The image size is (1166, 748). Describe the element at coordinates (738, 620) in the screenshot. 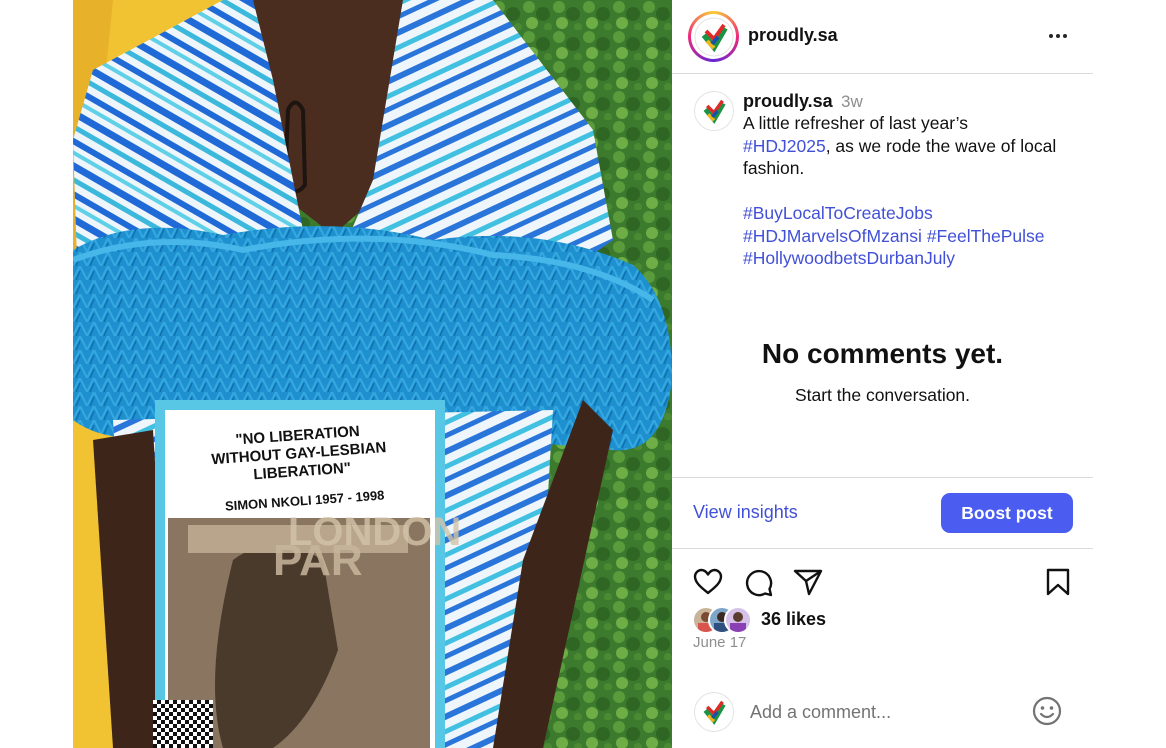

I see `liker-avatar` at that location.